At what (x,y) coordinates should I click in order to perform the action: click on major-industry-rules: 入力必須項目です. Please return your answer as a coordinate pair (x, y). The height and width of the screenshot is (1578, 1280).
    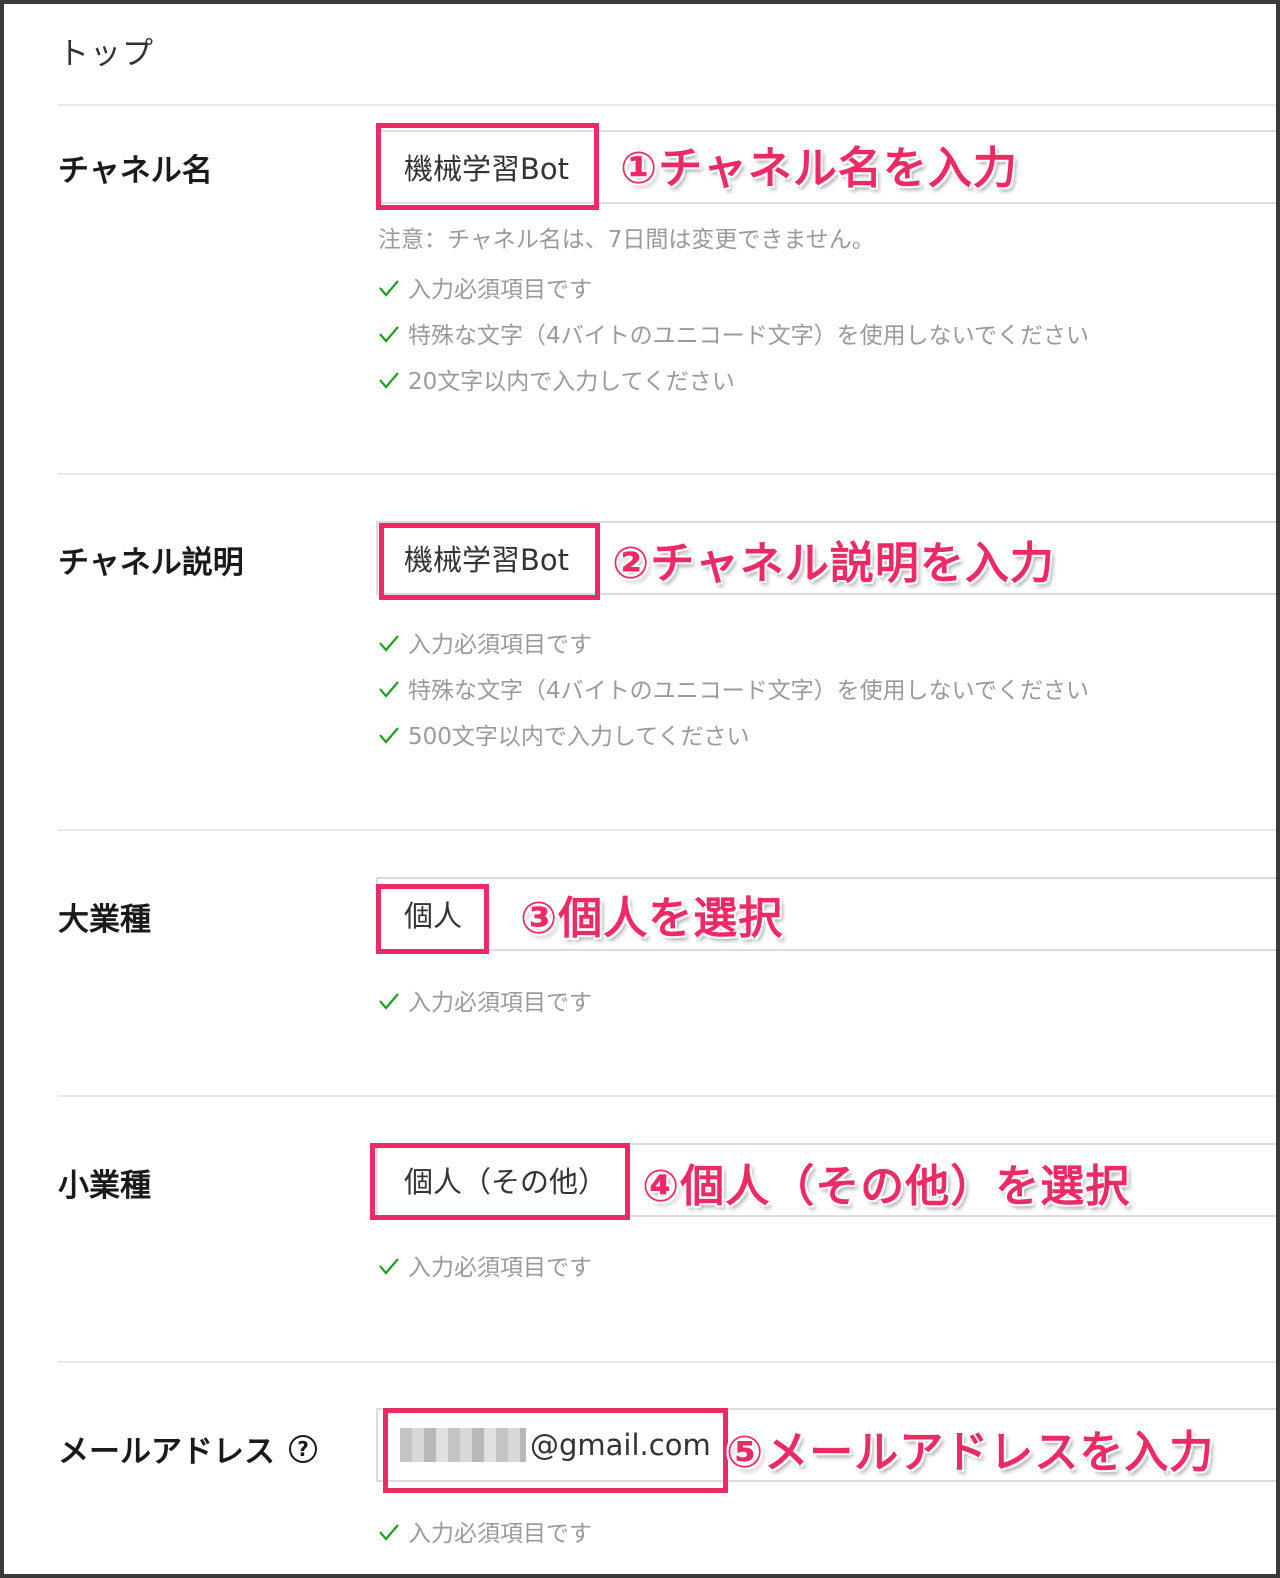
    Looking at the image, I should click on (485, 1000).